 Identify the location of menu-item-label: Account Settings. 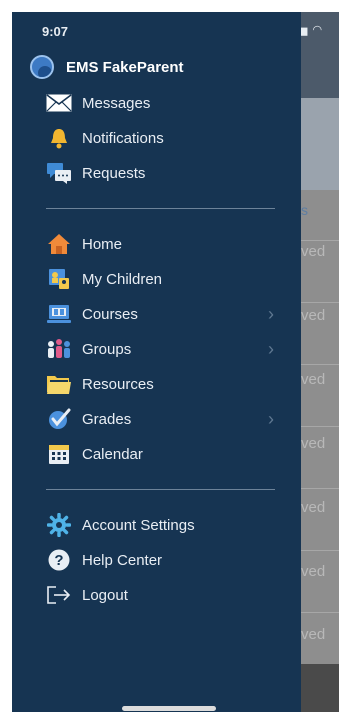
(138, 525).